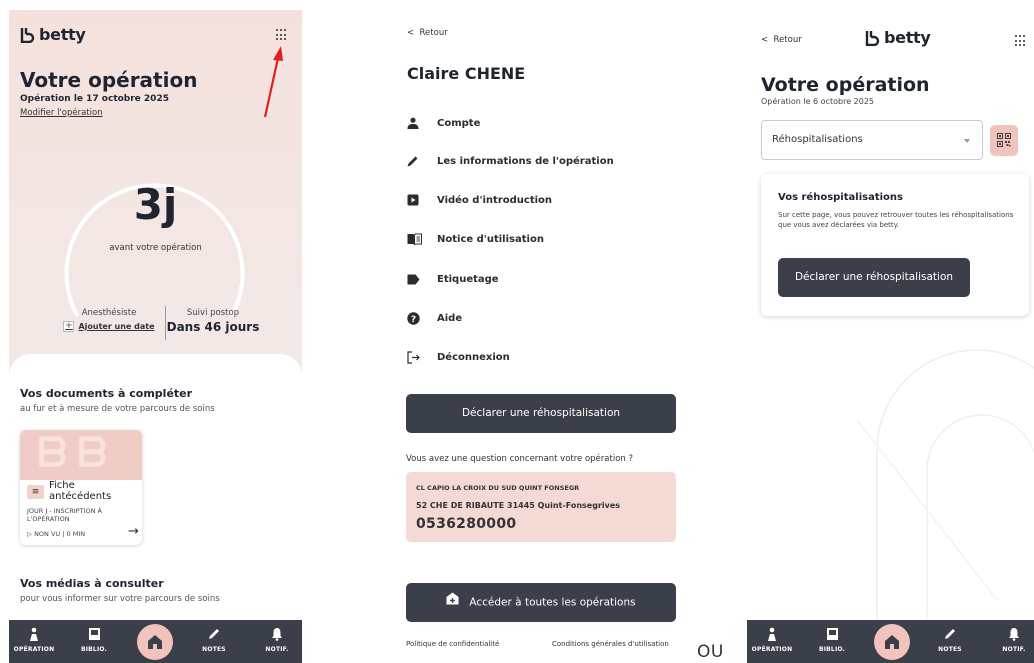 This screenshot has width=1034, height=663. What do you see at coordinates (818, 101) in the screenshot?
I see `operation-date: Opération le 6 octobre 2025` at bounding box center [818, 101].